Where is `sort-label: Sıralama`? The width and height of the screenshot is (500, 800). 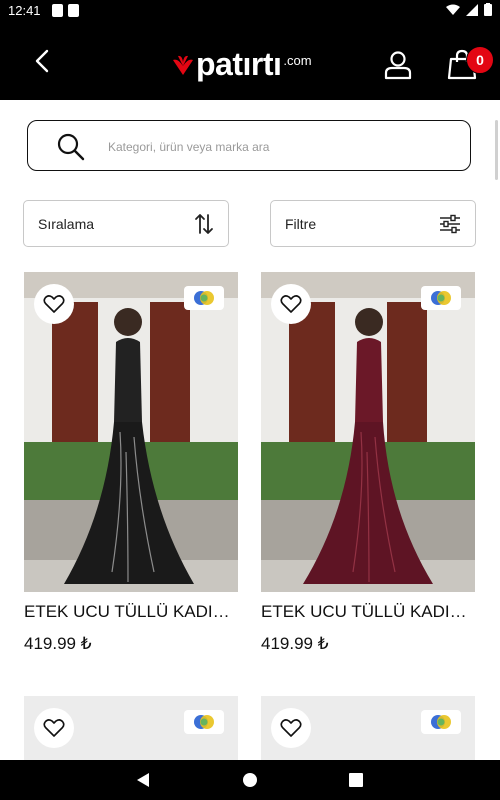
sort-label: Sıralama is located at coordinates (66, 223).